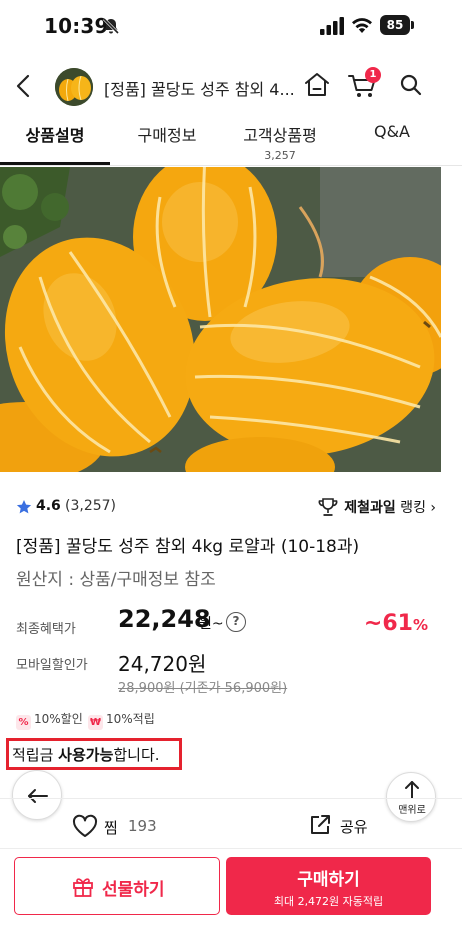 The height and width of the screenshot is (943, 462). Describe the element at coordinates (317, 85) in the screenshot. I see `home-icon` at that location.